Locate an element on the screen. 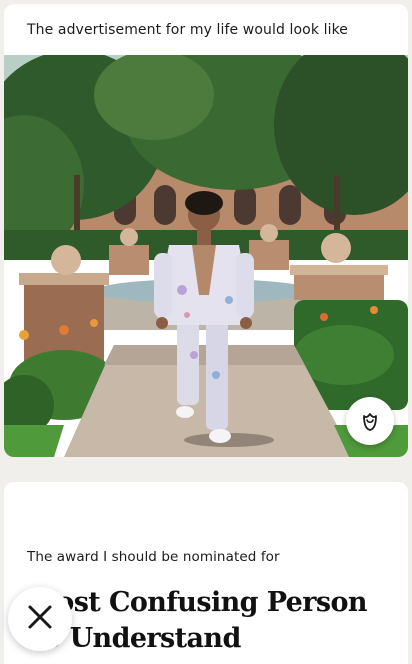 The height and width of the screenshot is (664, 412). close-x-icon is located at coordinates (40, 619).